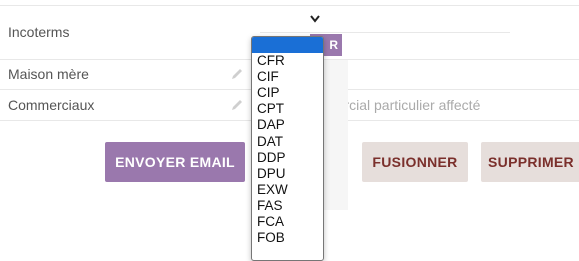  What do you see at coordinates (415, 162) in the screenshot?
I see `merge-button: FUSIONNER` at bounding box center [415, 162].